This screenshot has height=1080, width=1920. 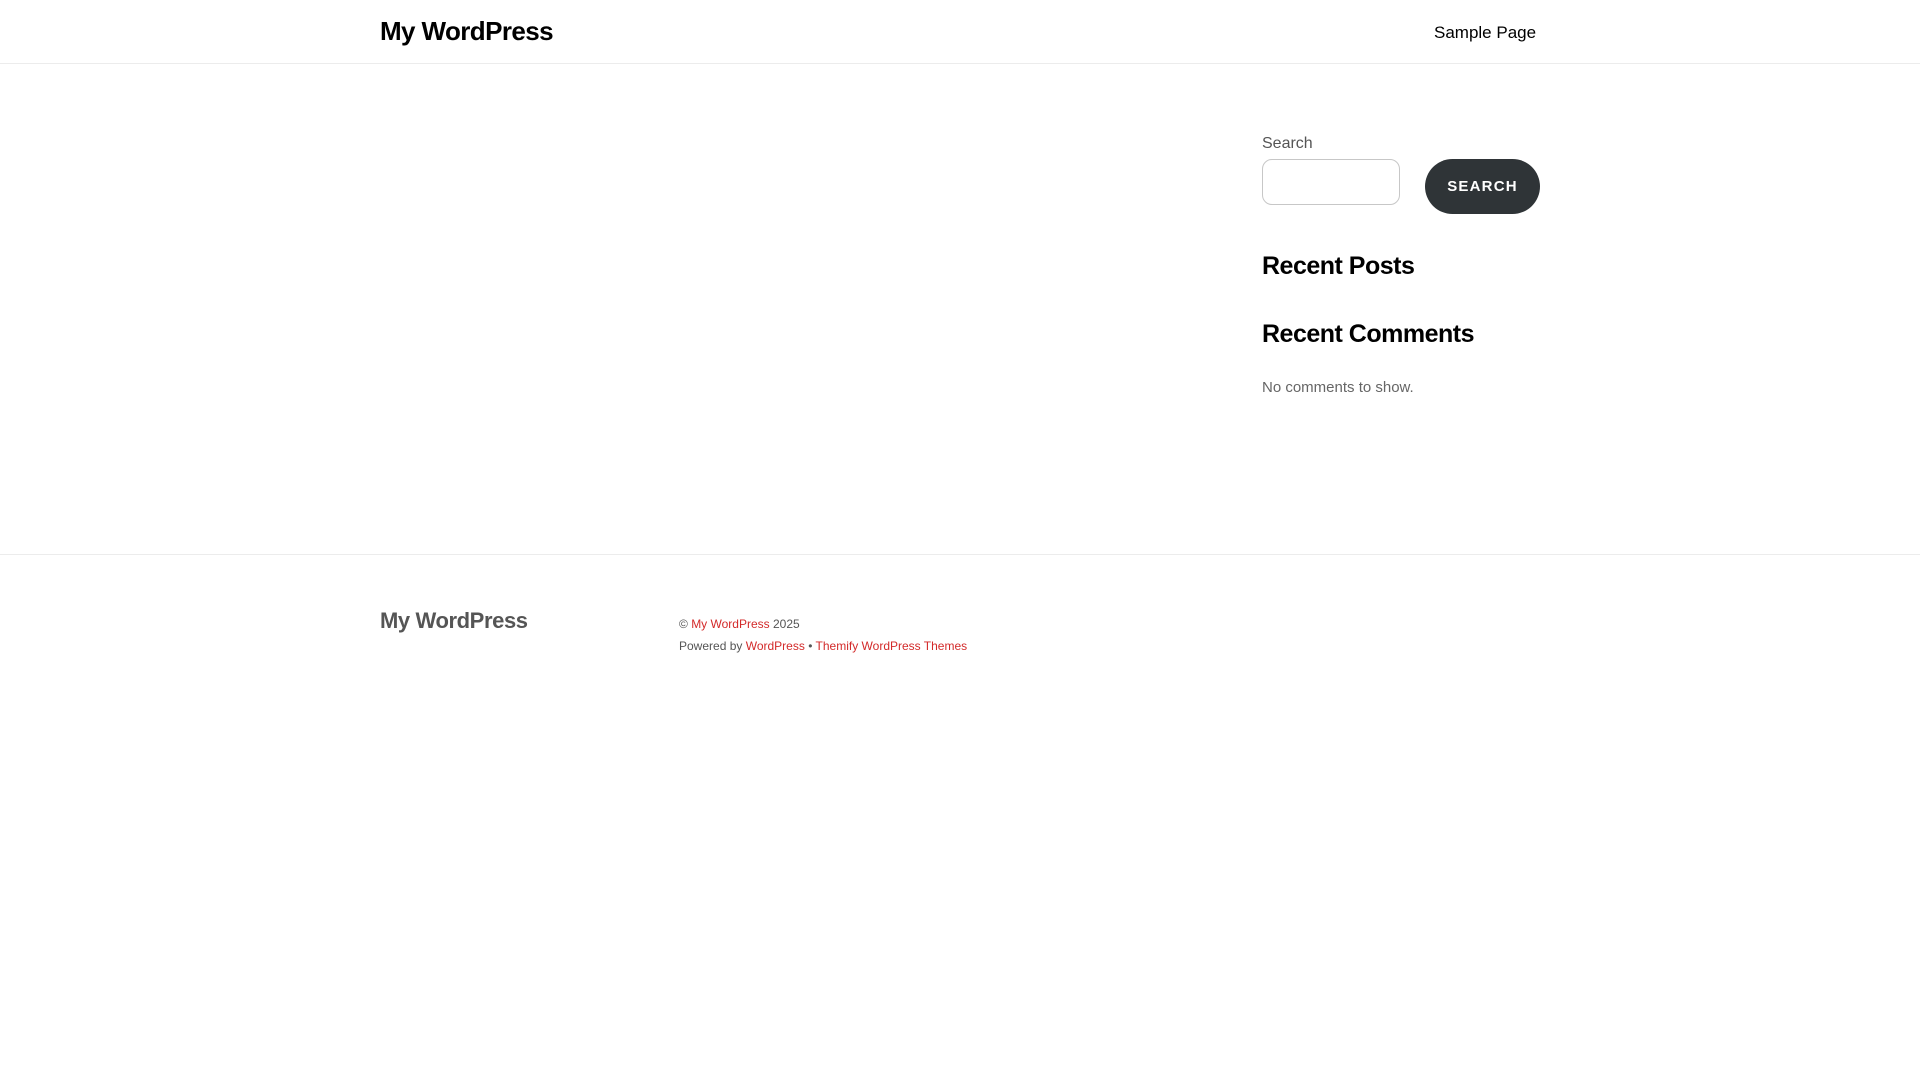 I want to click on nav-item-sample-page: Sample Page, so click(x=1485, y=32).